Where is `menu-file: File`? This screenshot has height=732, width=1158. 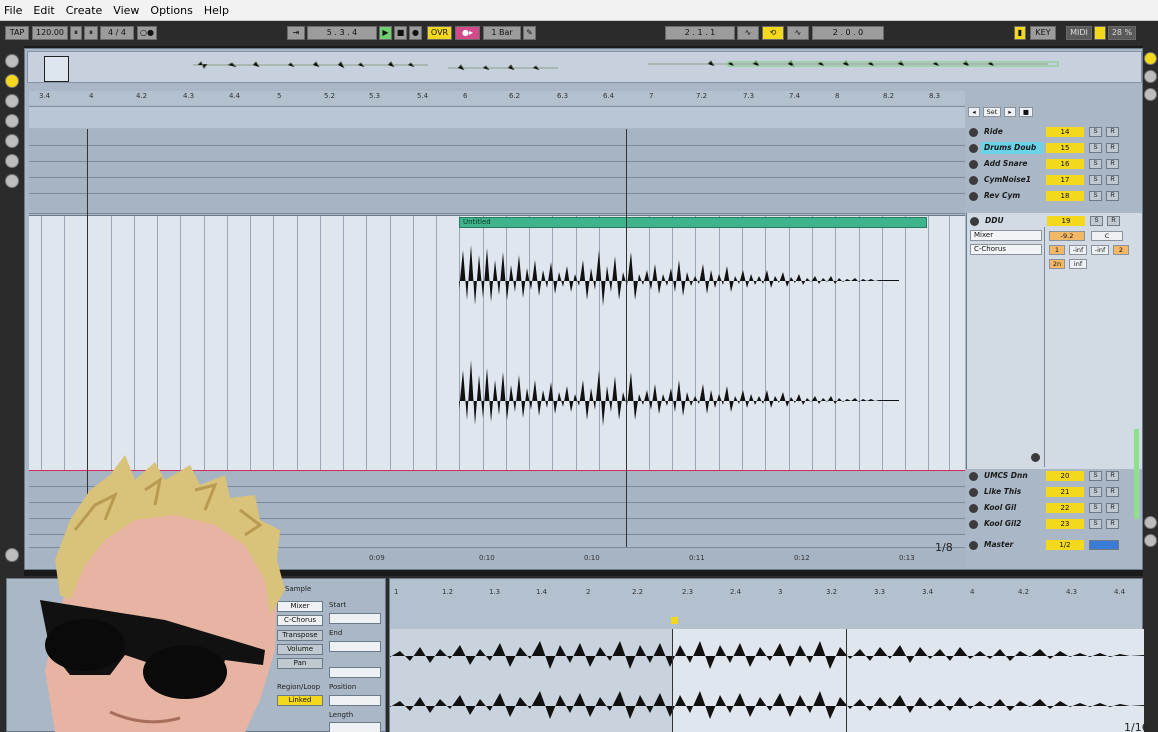 menu-file: File is located at coordinates (13, 10).